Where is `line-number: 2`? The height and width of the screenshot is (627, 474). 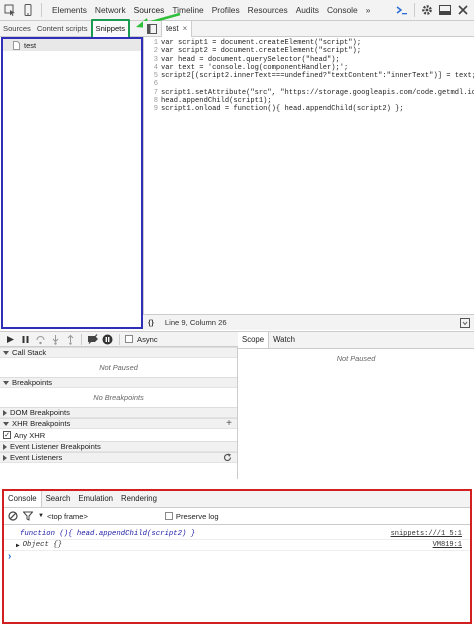 line-number: 2 is located at coordinates (152, 51).